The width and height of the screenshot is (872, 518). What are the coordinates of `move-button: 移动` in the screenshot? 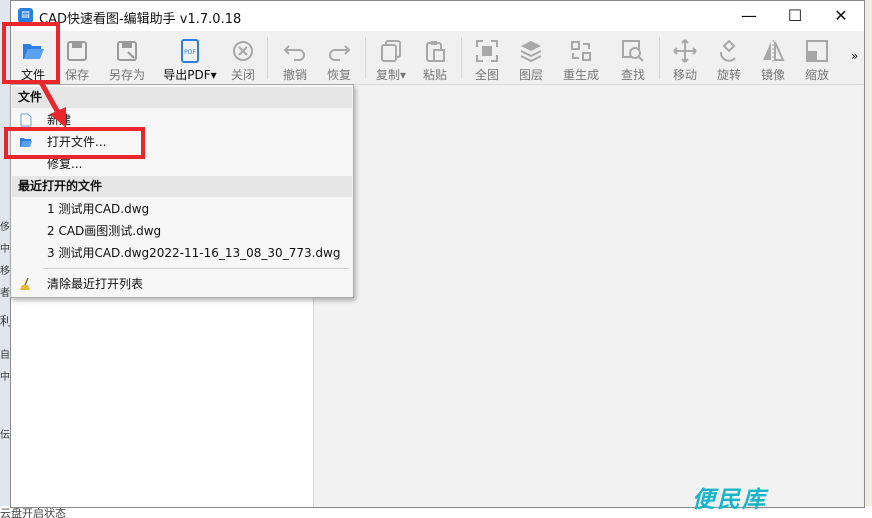 It's located at (685, 58).